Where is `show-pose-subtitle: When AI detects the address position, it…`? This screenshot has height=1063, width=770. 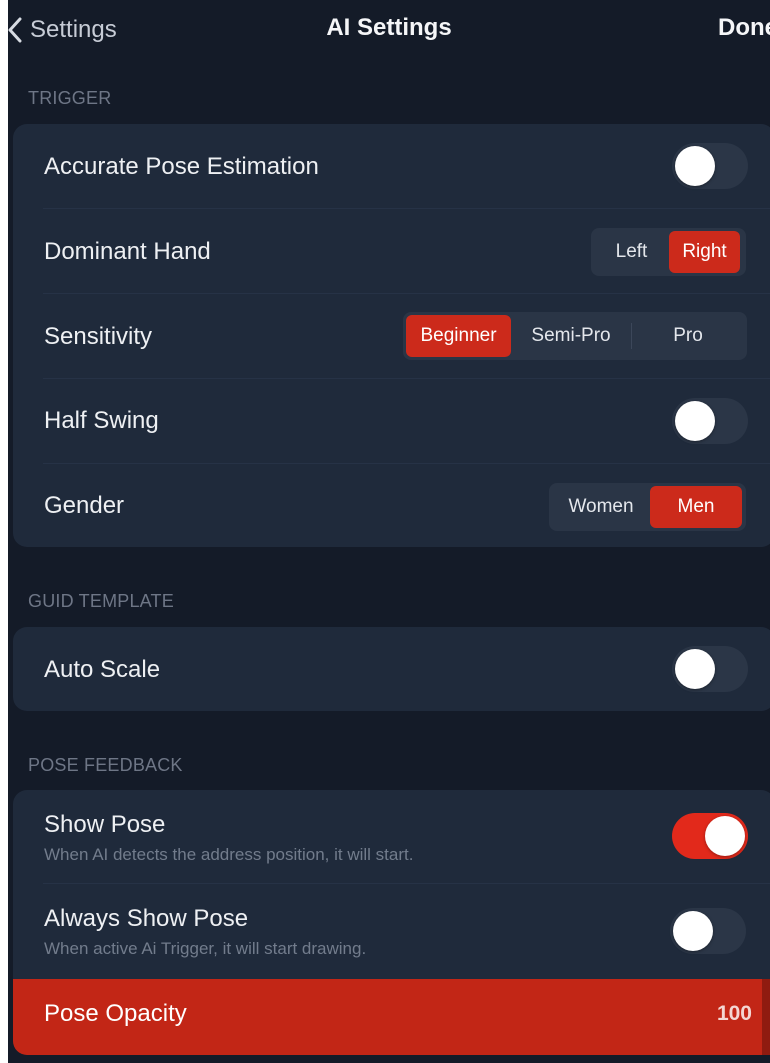 show-pose-subtitle: When AI detects the address position, it… is located at coordinates (229, 854).